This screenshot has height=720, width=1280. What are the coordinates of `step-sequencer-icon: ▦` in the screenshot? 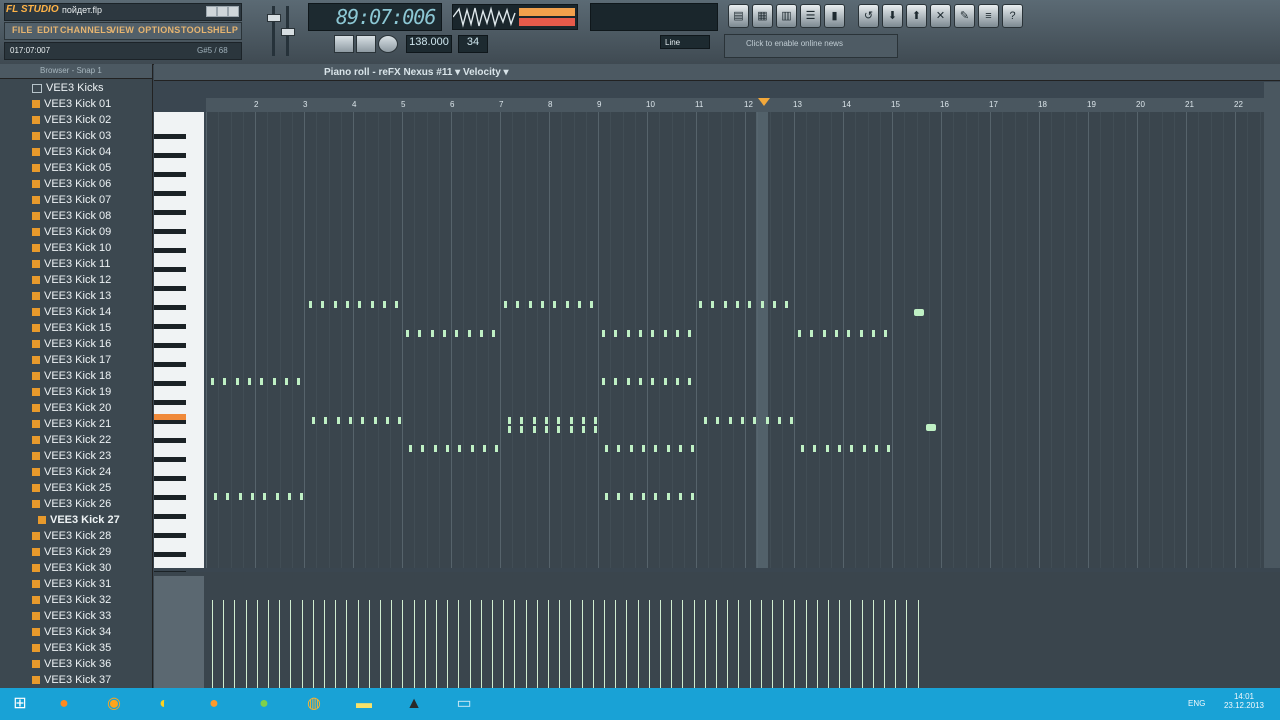 It's located at (762, 16).